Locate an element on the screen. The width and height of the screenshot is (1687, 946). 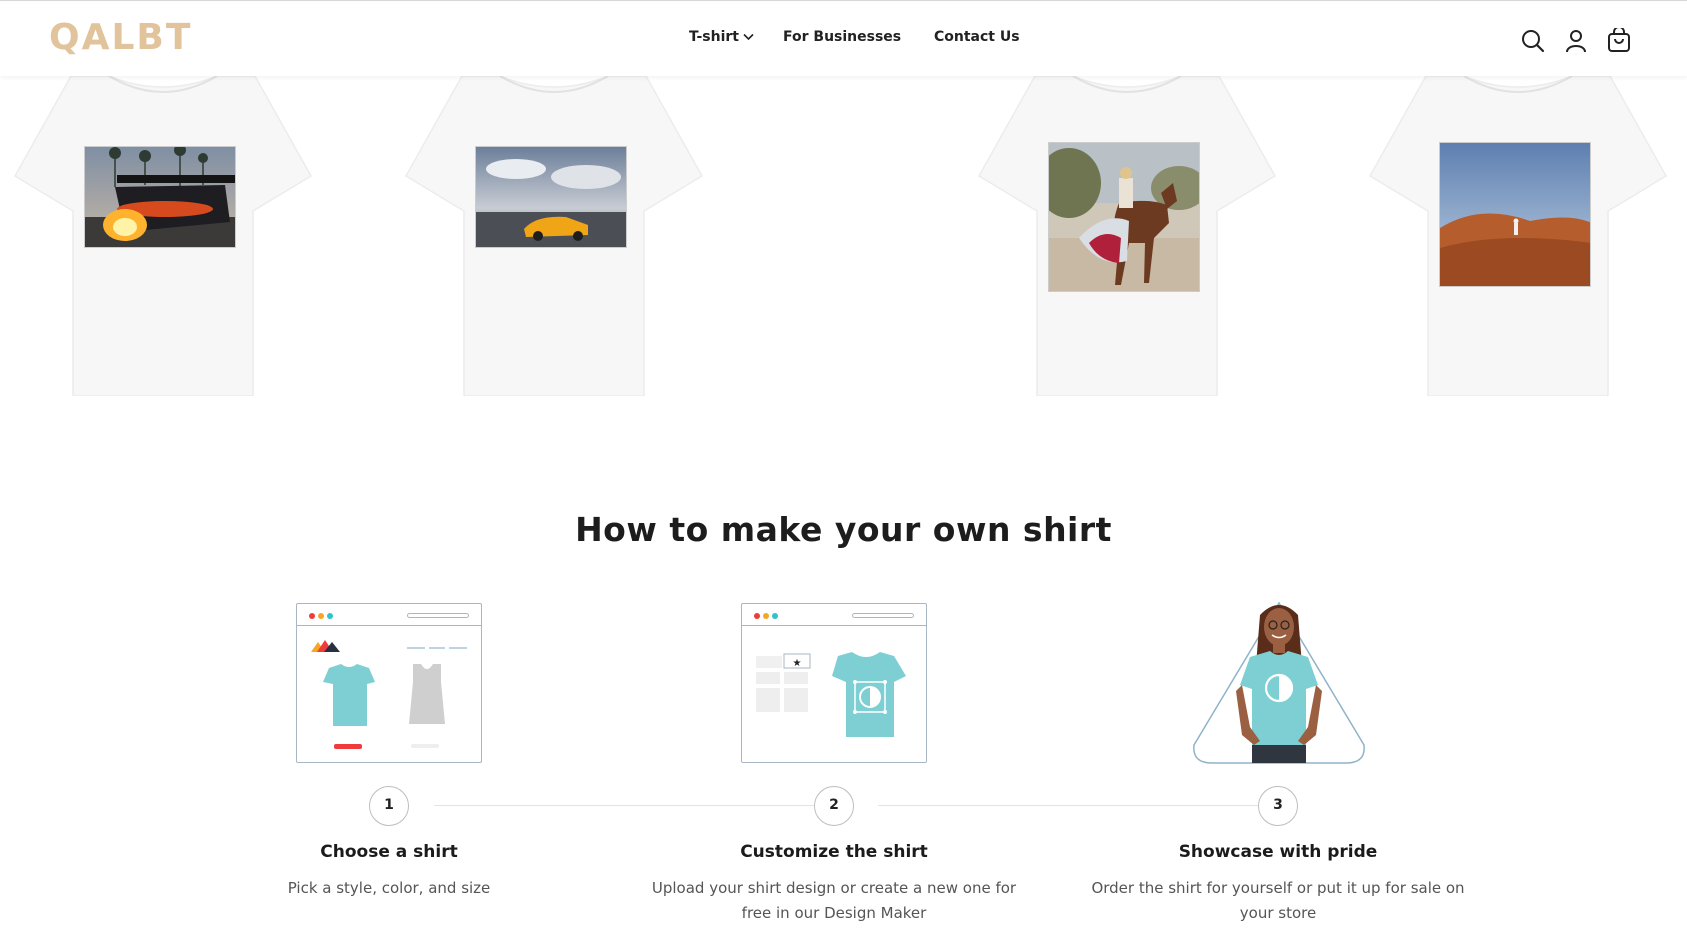
step-number-3: 3 is located at coordinates (1278, 806).